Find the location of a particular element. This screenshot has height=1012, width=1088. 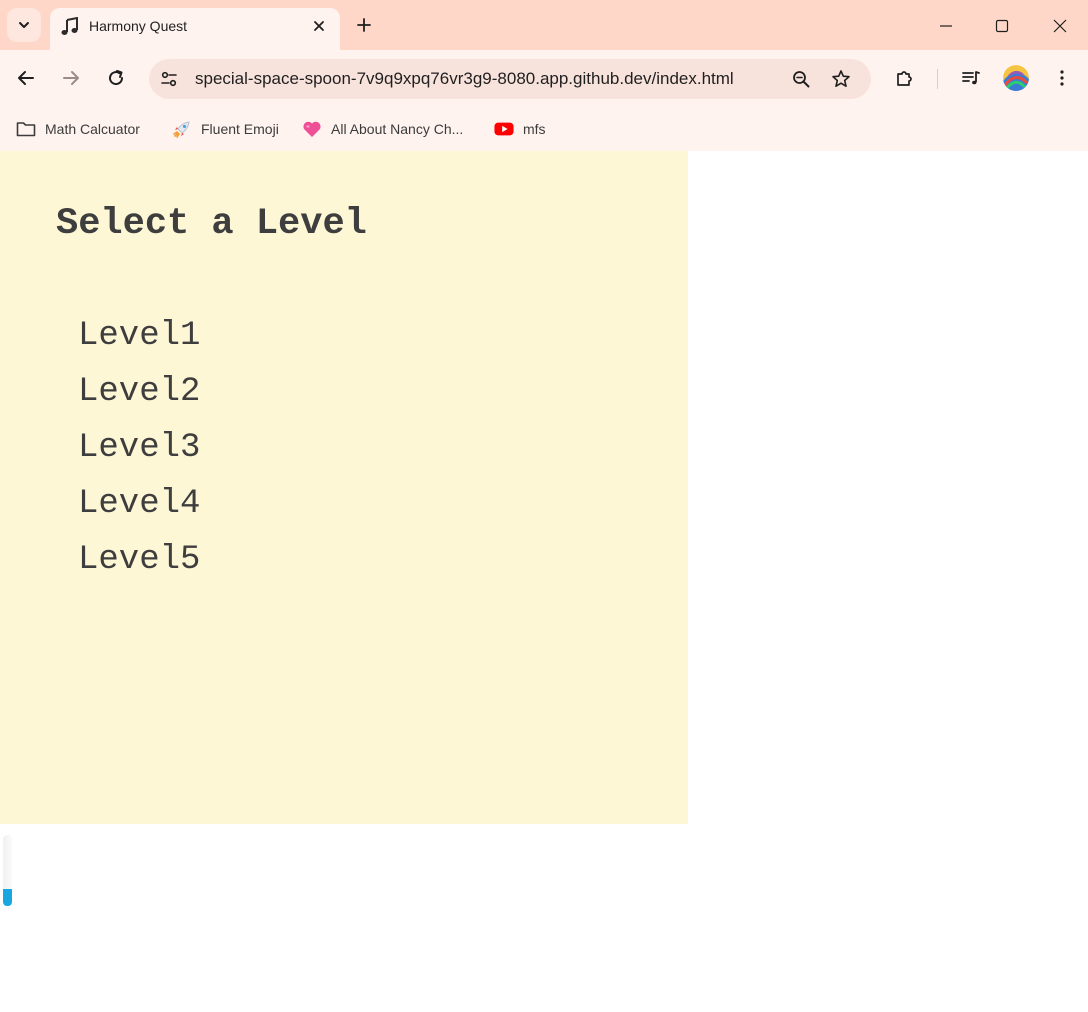

puzzle-icon is located at coordinates (904, 78).